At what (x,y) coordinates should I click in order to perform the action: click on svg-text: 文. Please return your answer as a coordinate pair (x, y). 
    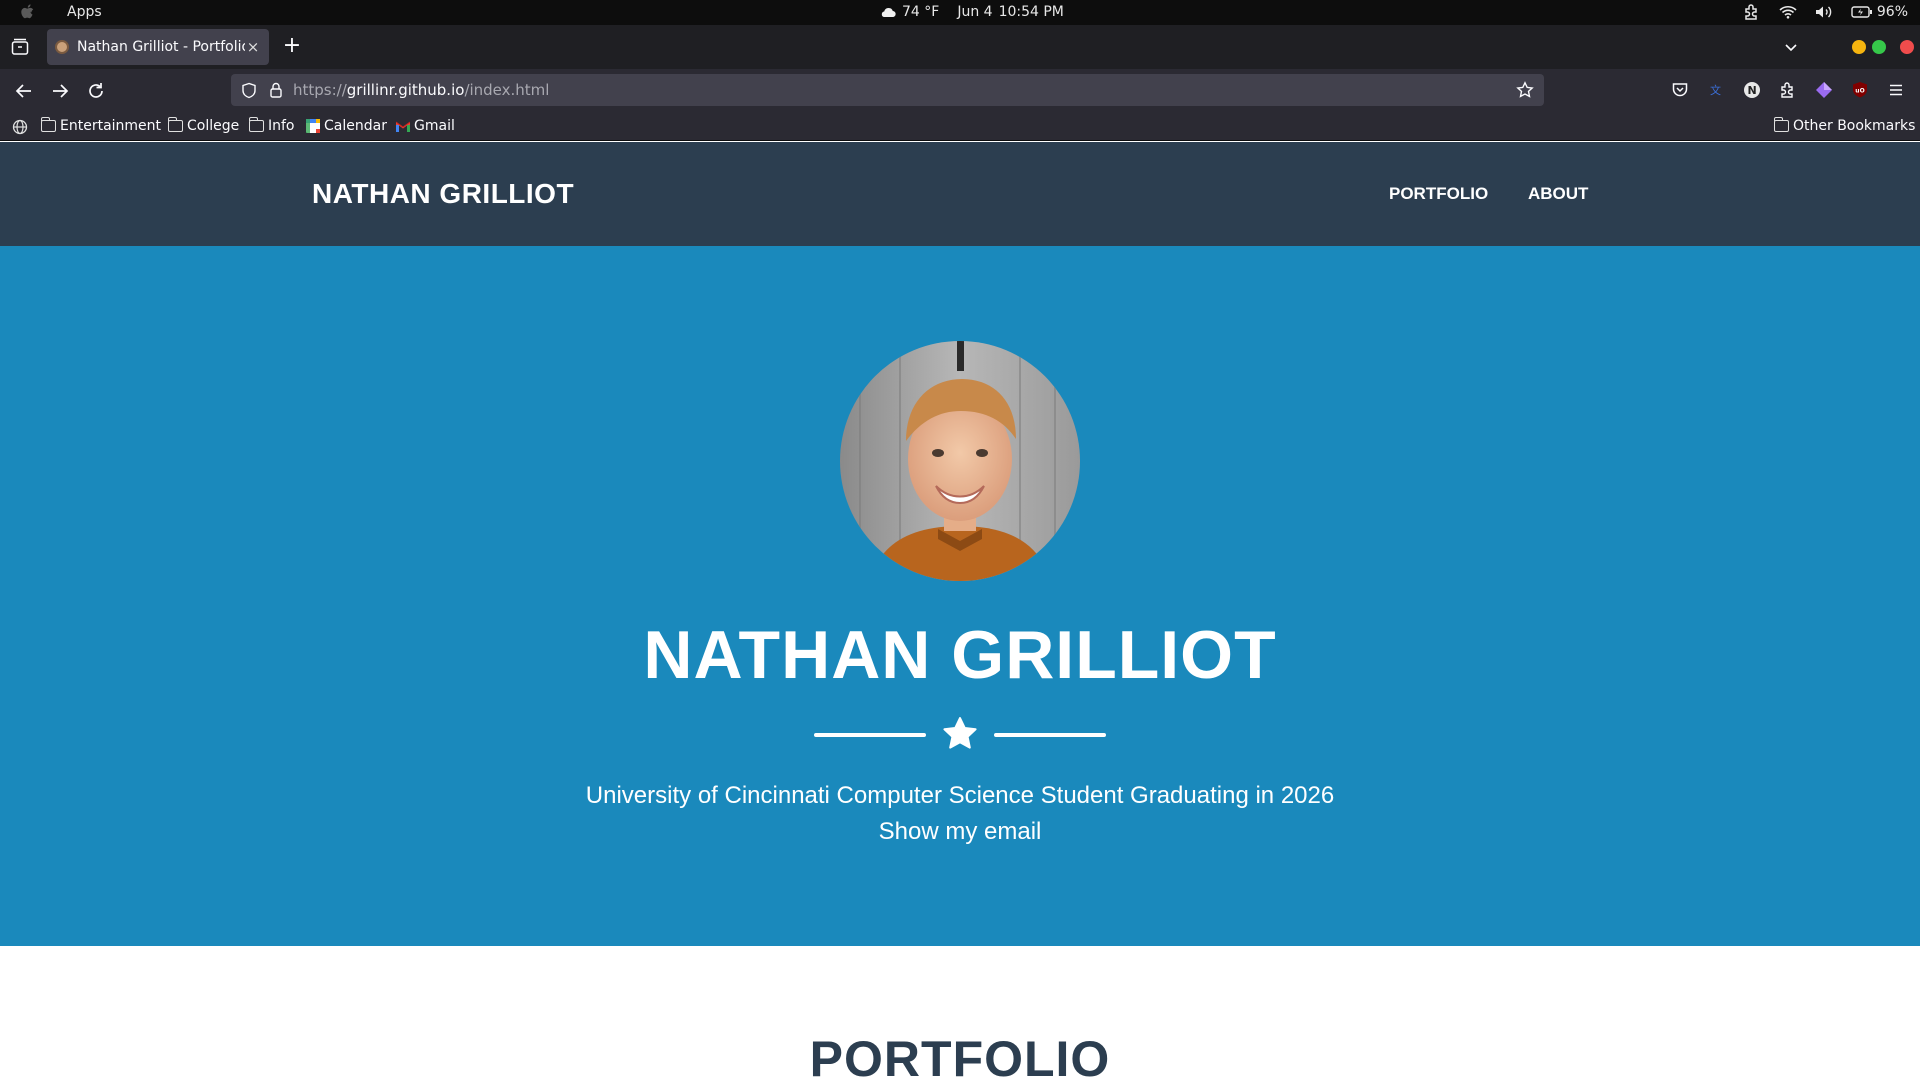
    Looking at the image, I should click on (1715, 90).